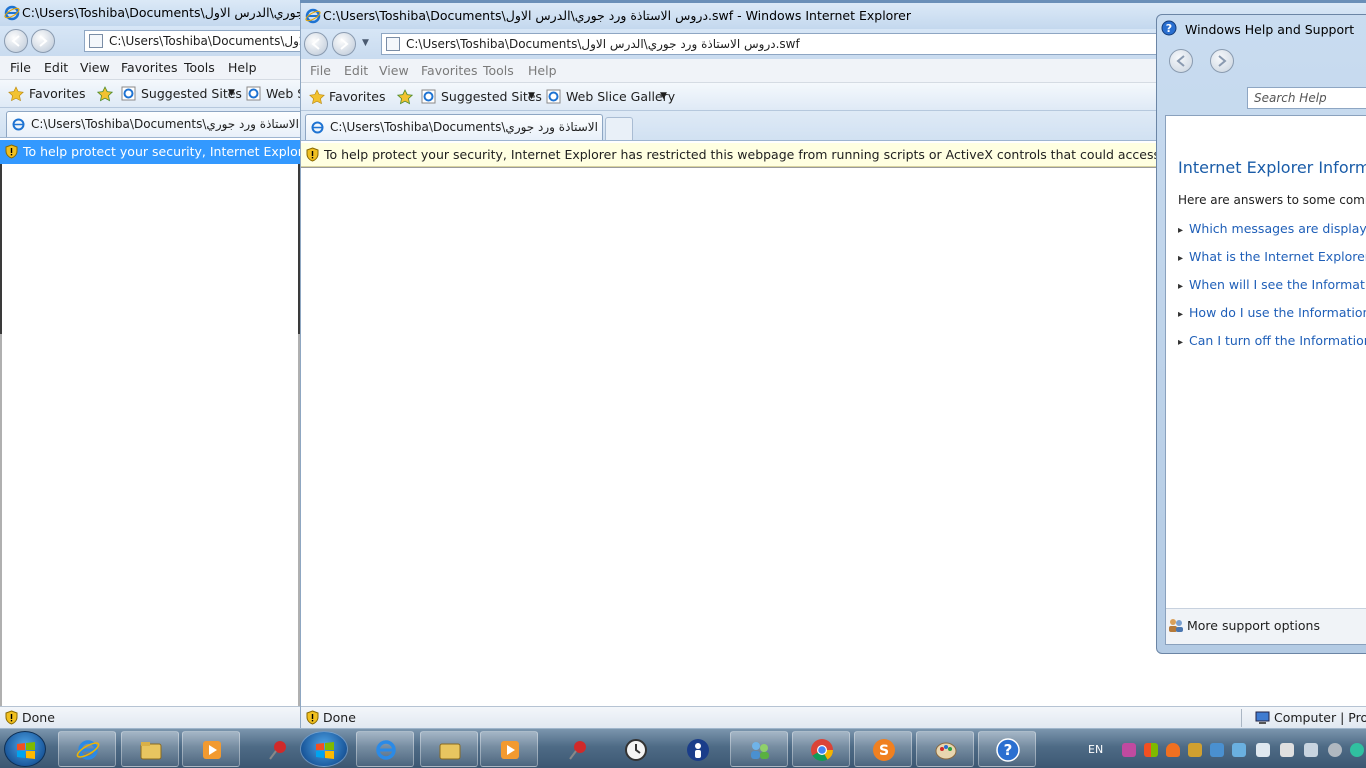  Describe the element at coordinates (1263, 750) in the screenshot. I see `speaker-icon` at that location.